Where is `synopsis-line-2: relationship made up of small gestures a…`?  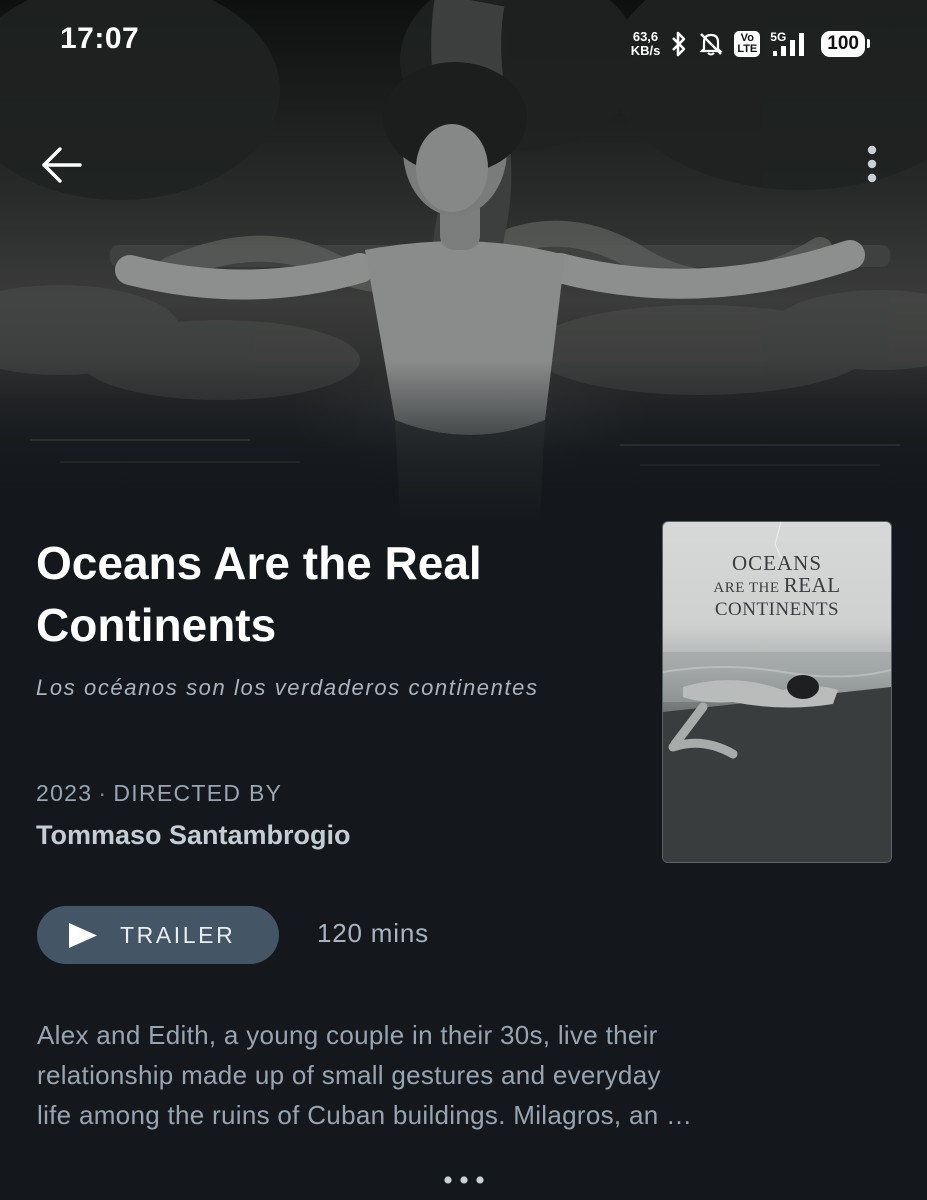 synopsis-line-2: relationship made up of small gestures a… is located at coordinates (349, 1075).